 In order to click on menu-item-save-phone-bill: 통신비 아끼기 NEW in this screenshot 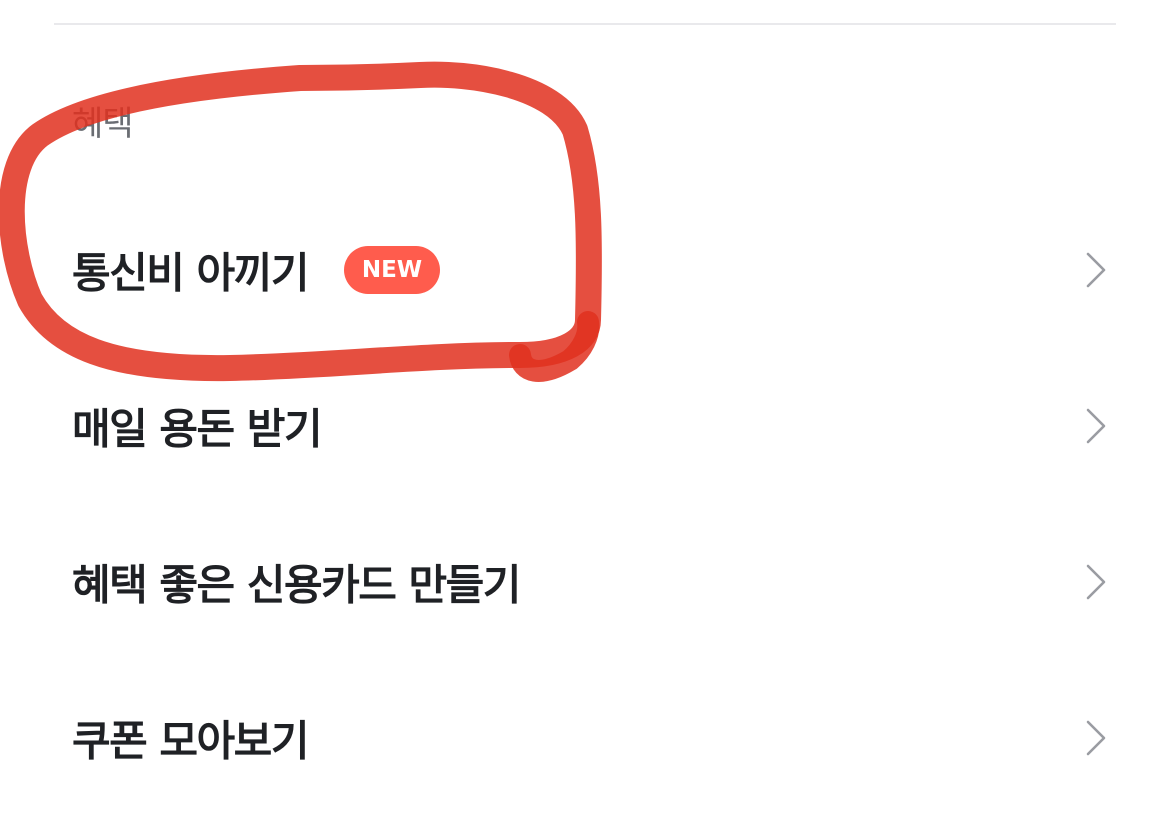, I will do `click(585, 270)`.